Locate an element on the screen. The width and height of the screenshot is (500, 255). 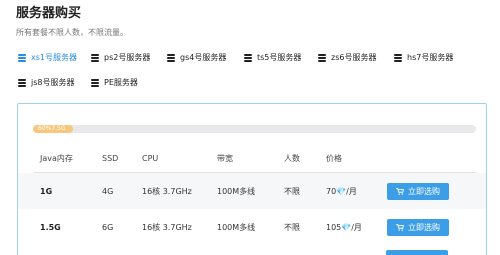
tab-label: gs4号服务器 is located at coordinates (203, 57).